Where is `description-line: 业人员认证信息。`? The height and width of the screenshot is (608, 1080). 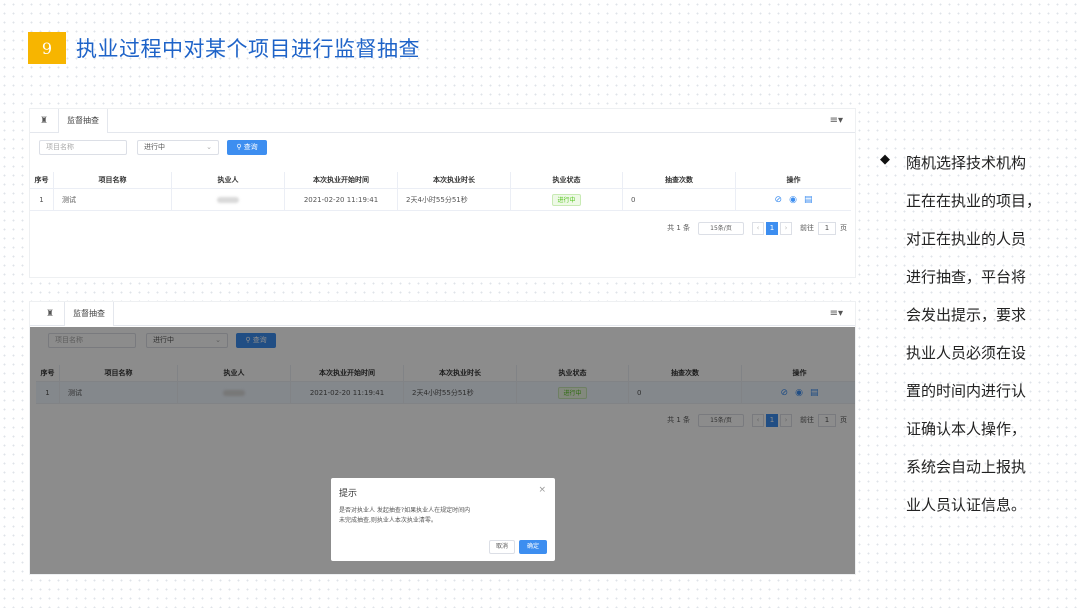
description-line: 业人员认证信息。 is located at coordinates (966, 505).